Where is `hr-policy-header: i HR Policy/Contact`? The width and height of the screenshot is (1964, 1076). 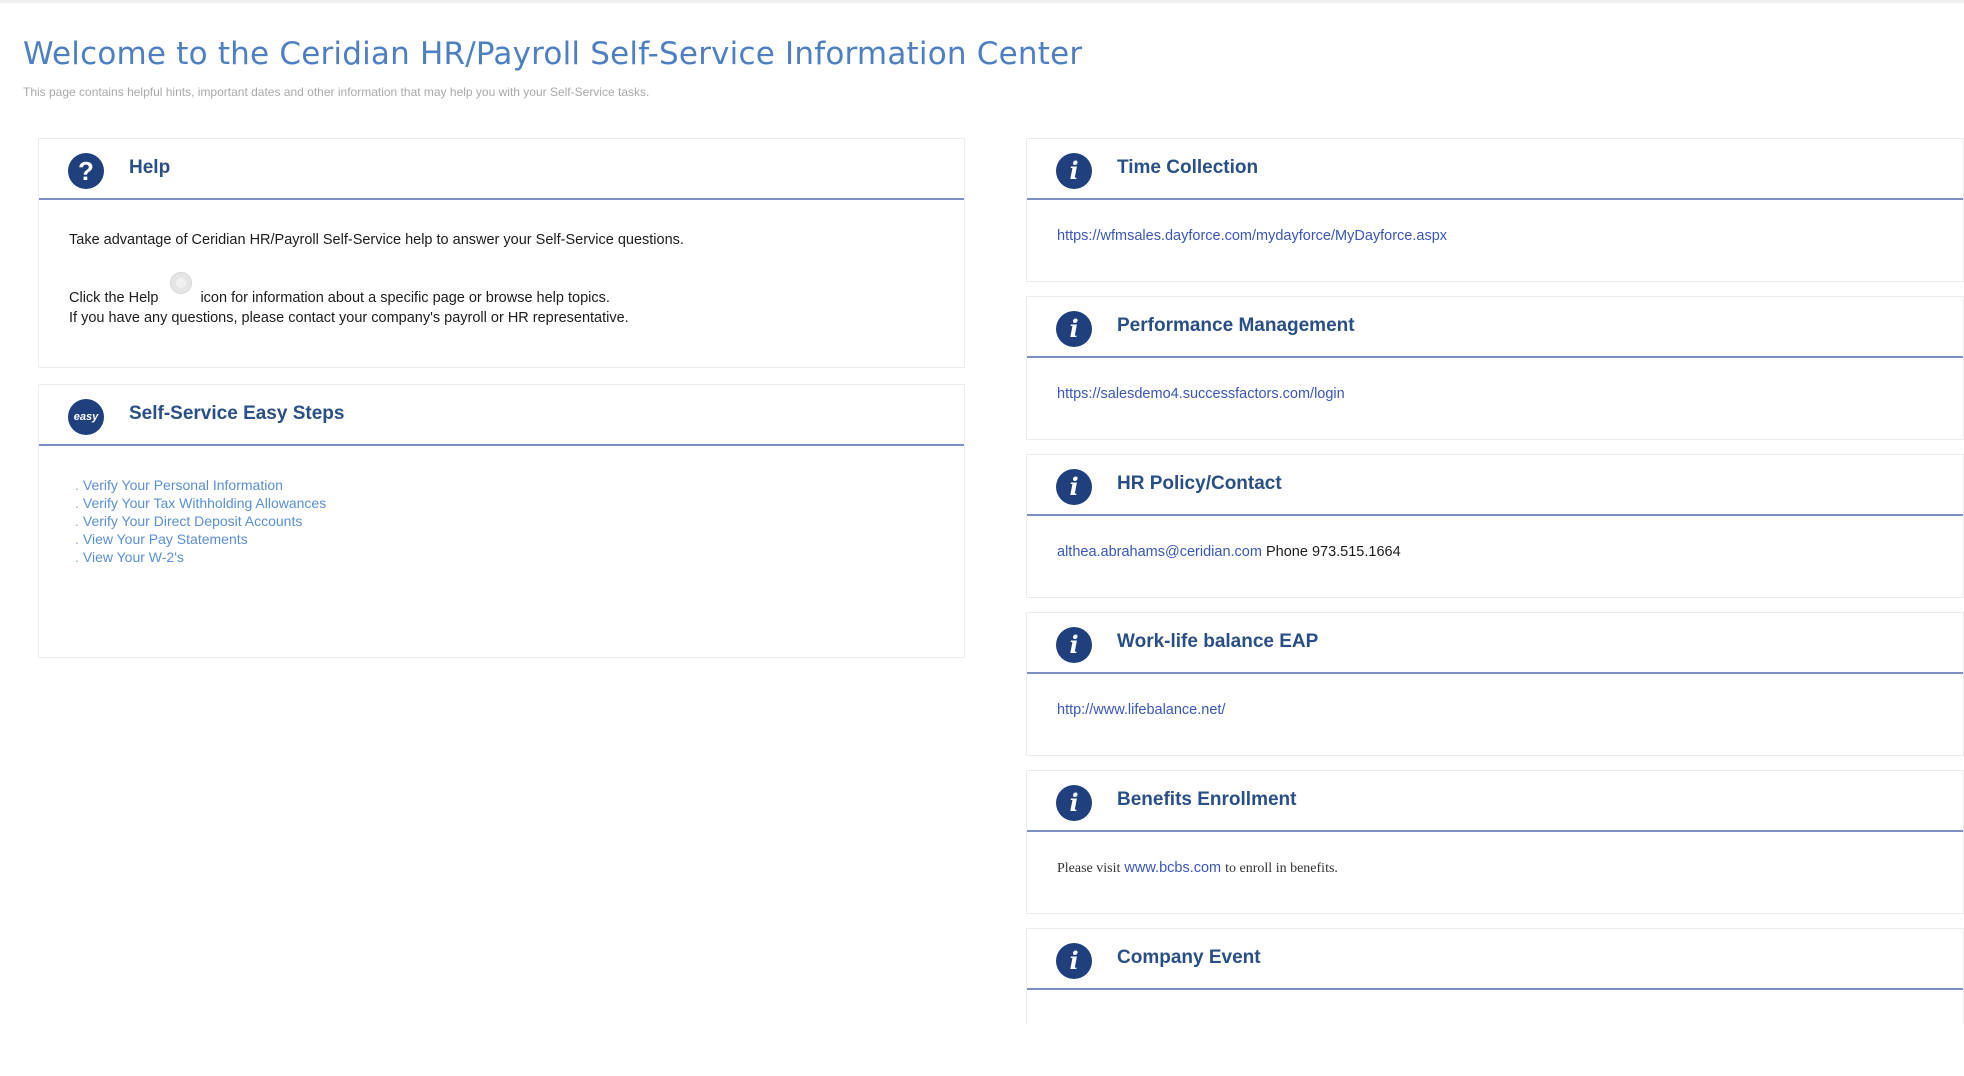 hr-policy-header: i HR Policy/Contact is located at coordinates (1495, 485).